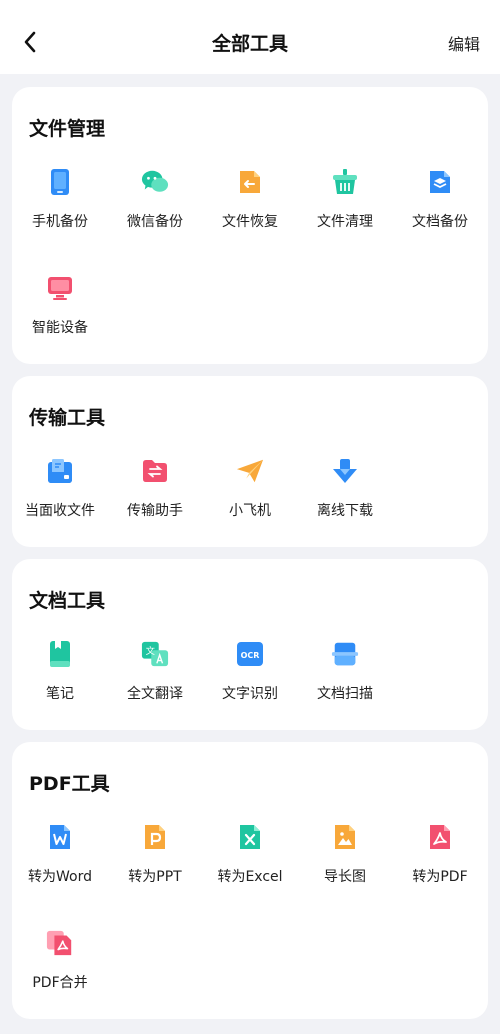 The width and height of the screenshot is (500, 1034). Describe the element at coordinates (155, 685) in the screenshot. I see `tool-full-translate: 文 全文翻译` at that location.